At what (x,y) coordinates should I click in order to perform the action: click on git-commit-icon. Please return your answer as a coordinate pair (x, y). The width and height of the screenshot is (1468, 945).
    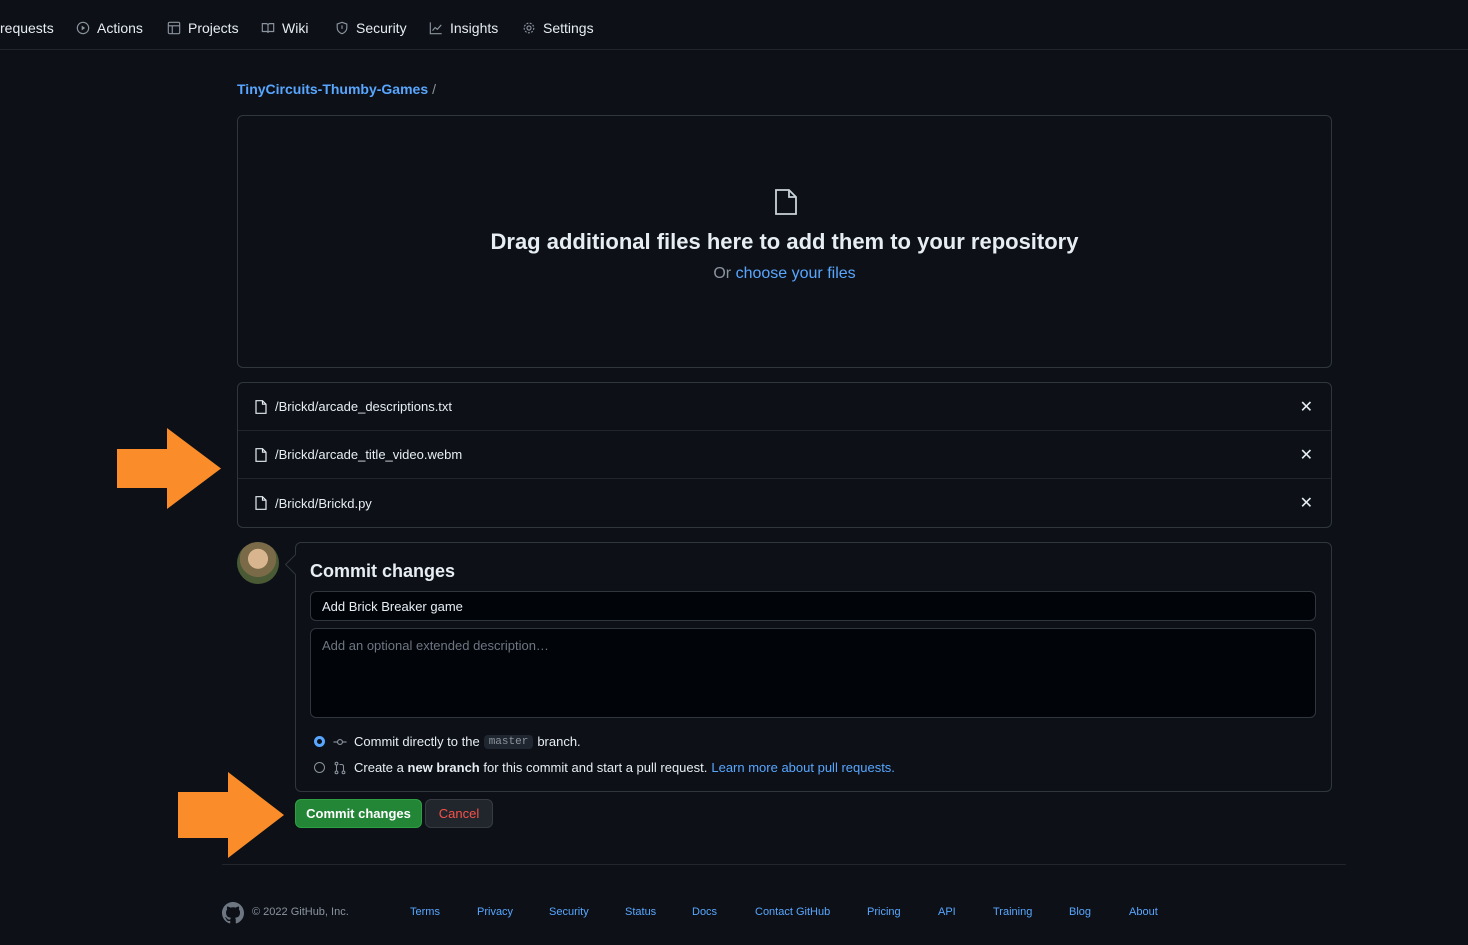
    Looking at the image, I should click on (340, 741).